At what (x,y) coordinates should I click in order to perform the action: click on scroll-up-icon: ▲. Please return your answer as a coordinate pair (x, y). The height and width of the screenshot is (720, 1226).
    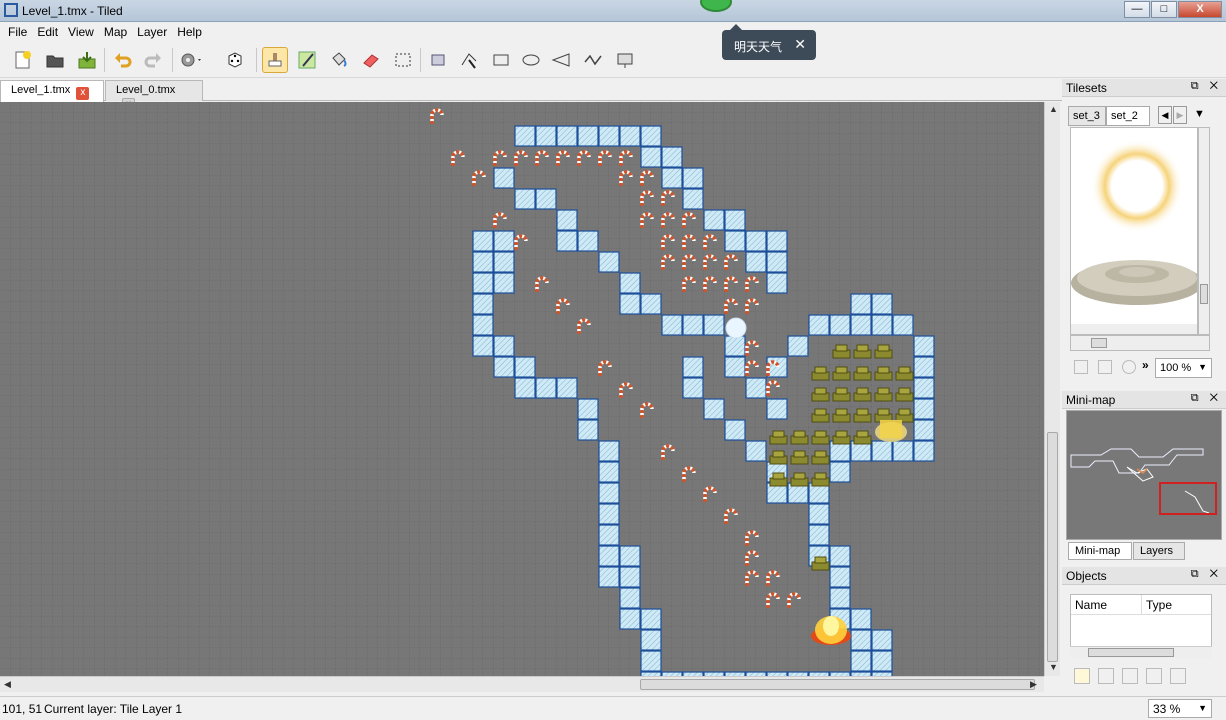
    Looking at the image, I should click on (1053, 109).